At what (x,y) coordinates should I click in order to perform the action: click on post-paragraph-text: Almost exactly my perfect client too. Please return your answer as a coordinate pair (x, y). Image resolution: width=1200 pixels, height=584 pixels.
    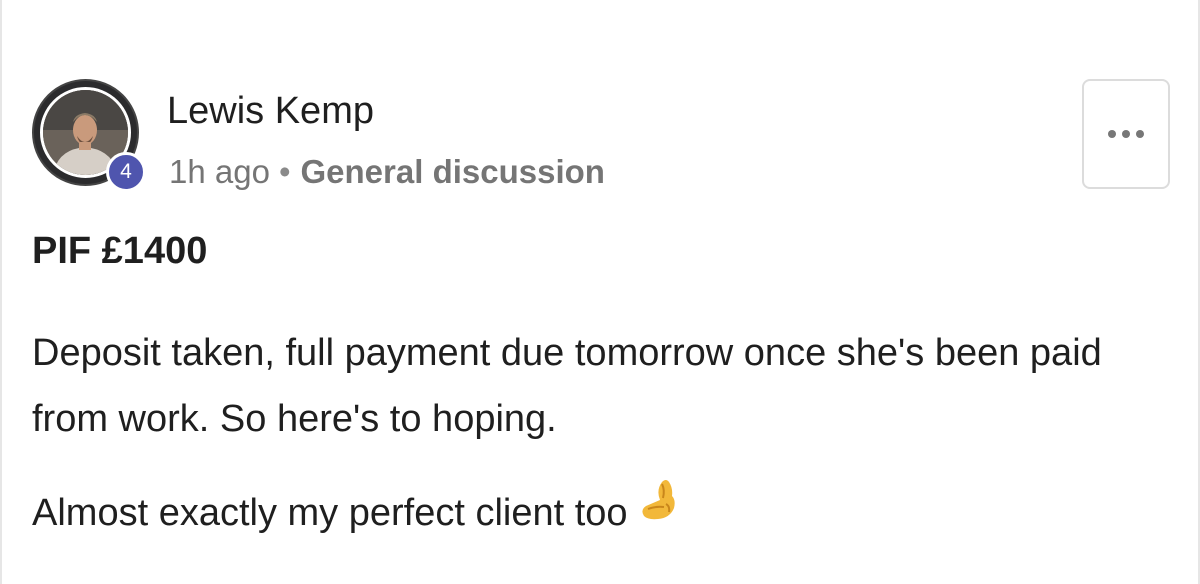
    Looking at the image, I should click on (330, 513).